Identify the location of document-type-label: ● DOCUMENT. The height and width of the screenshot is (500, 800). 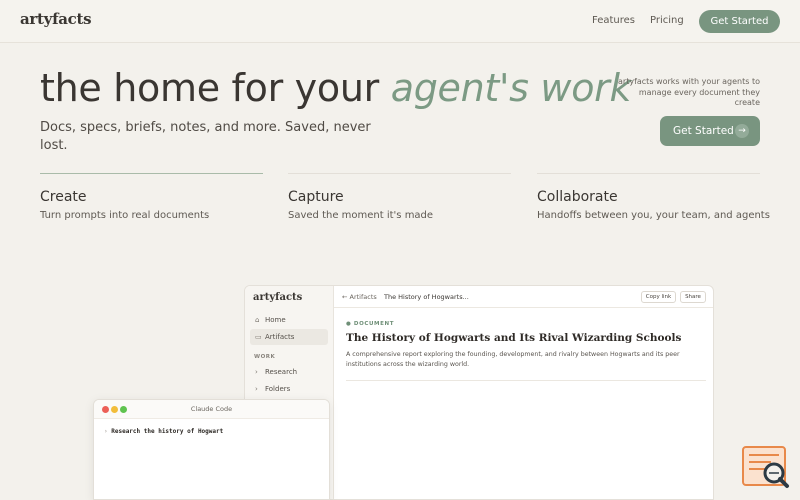
(370, 324).